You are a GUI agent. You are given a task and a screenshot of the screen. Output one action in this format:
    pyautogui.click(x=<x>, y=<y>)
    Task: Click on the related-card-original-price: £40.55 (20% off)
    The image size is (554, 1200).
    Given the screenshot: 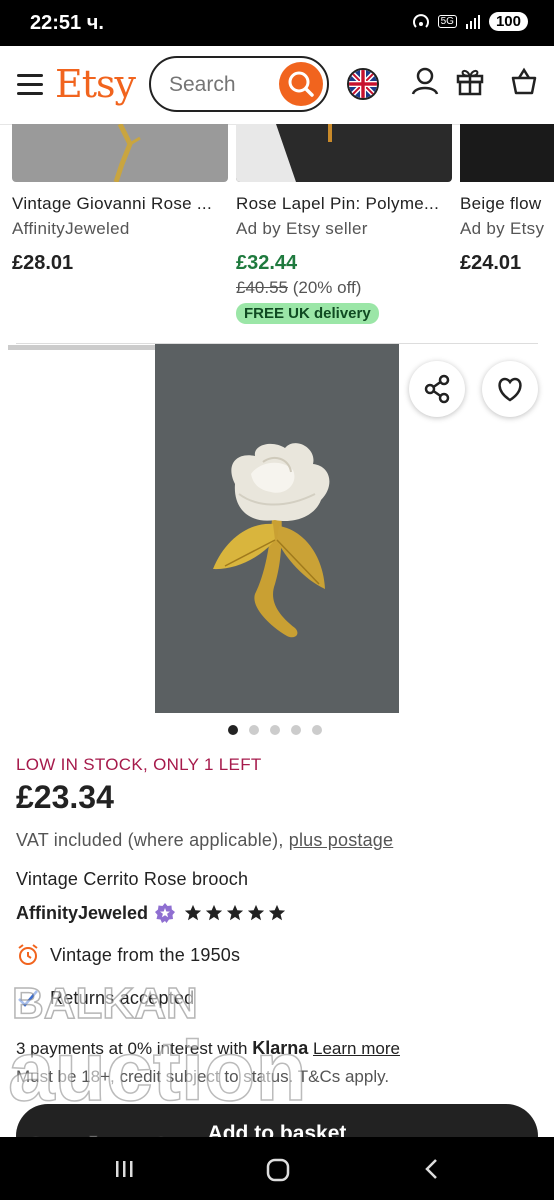 What is the action you would take?
    pyautogui.click(x=299, y=287)
    